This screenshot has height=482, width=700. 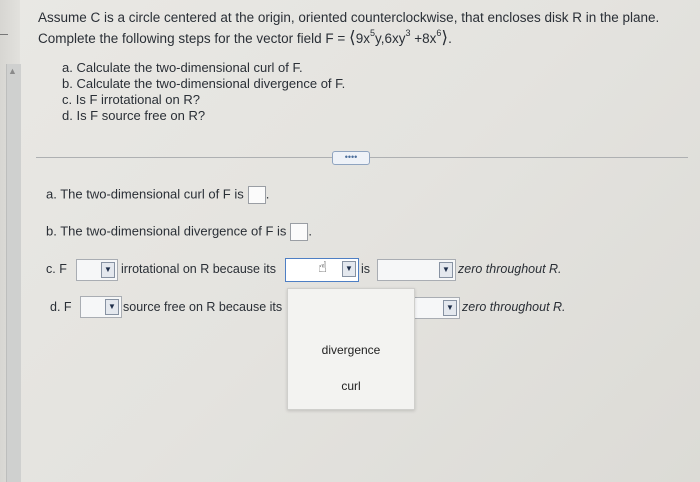 What do you see at coordinates (514, 307) in the screenshot?
I see `answer-d-suffix: zero throughout R.` at bounding box center [514, 307].